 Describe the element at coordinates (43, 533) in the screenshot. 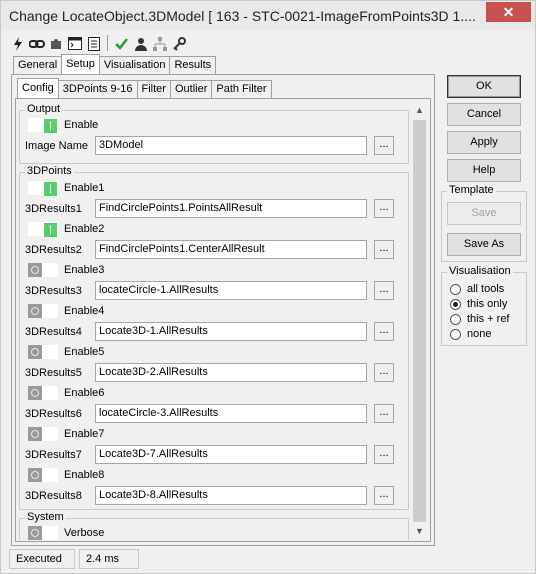

I see `verbose-toggle` at that location.